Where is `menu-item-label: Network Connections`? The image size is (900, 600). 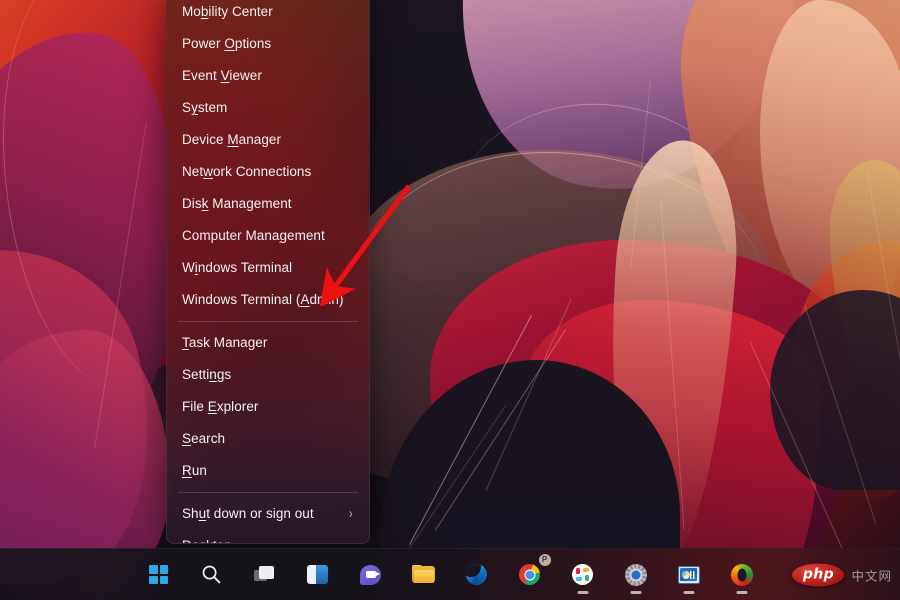
menu-item-label: Network Connections is located at coordinates (247, 172).